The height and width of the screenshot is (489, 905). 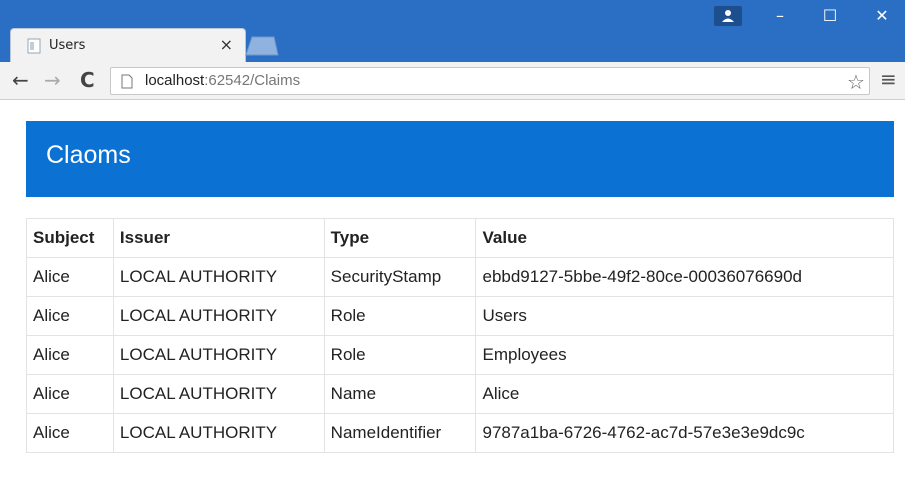 What do you see at coordinates (70, 238) in the screenshot?
I see `column-header-subject: Subject` at bounding box center [70, 238].